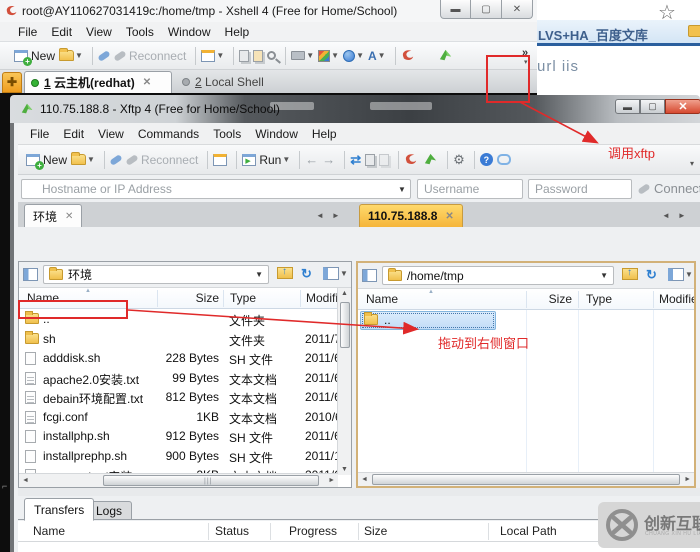  I want to click on new-session-button: New, so click(34, 56).